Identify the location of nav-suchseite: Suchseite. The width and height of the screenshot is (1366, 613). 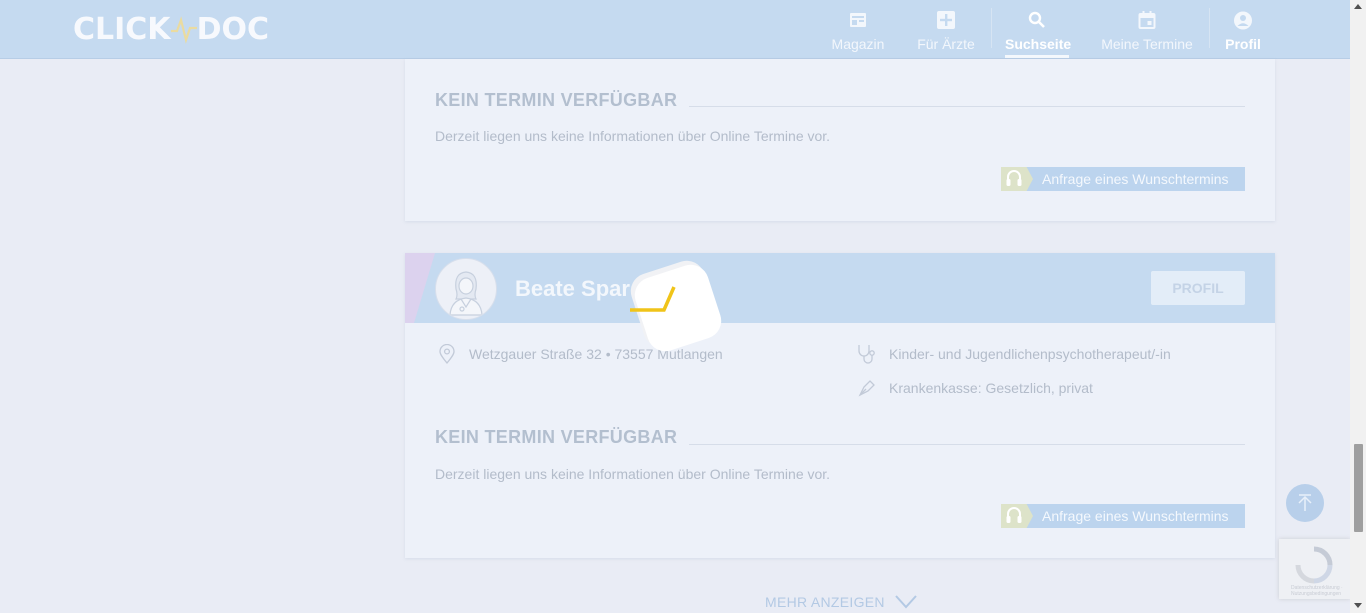
(1038, 29).